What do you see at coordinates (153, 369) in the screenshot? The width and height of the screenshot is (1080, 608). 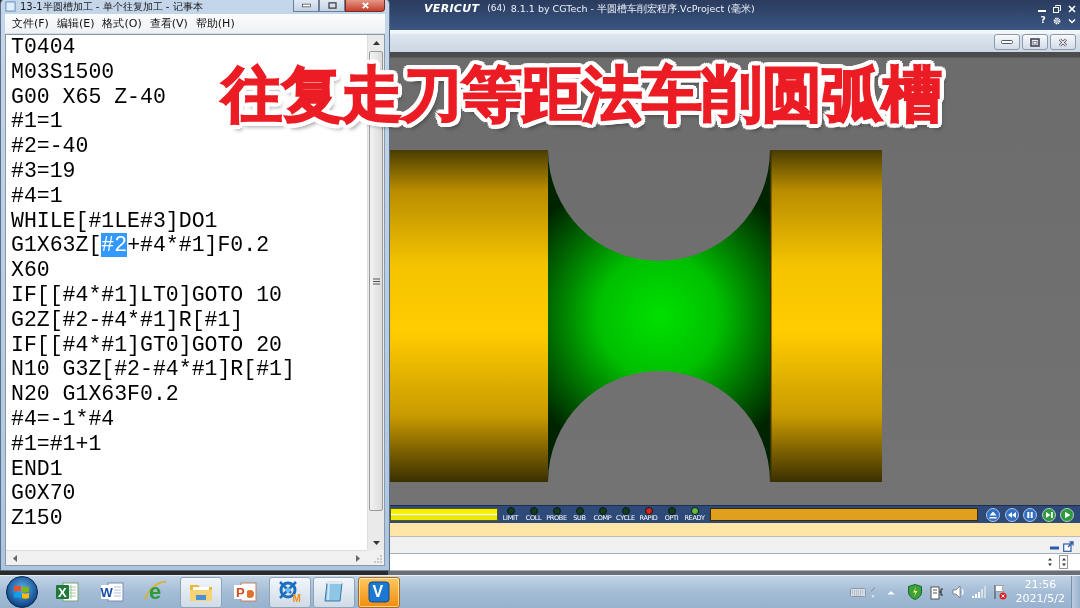 I see `code-text: N10 G3Z[#2-#4*#1]R[#1]` at bounding box center [153, 369].